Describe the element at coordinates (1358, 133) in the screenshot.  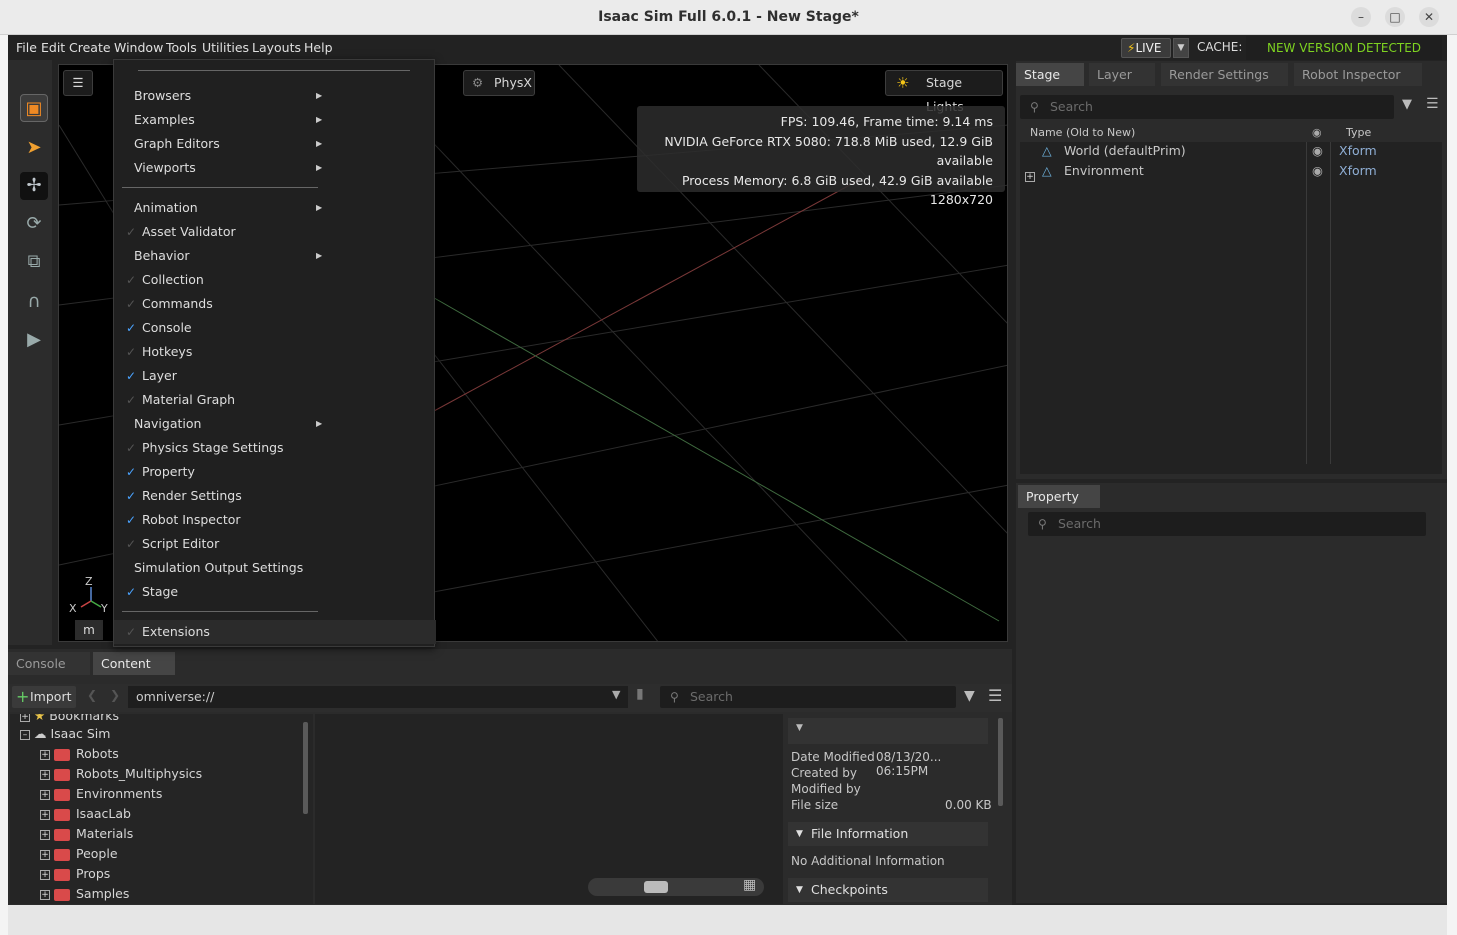
I see `column-type: Type` at that location.